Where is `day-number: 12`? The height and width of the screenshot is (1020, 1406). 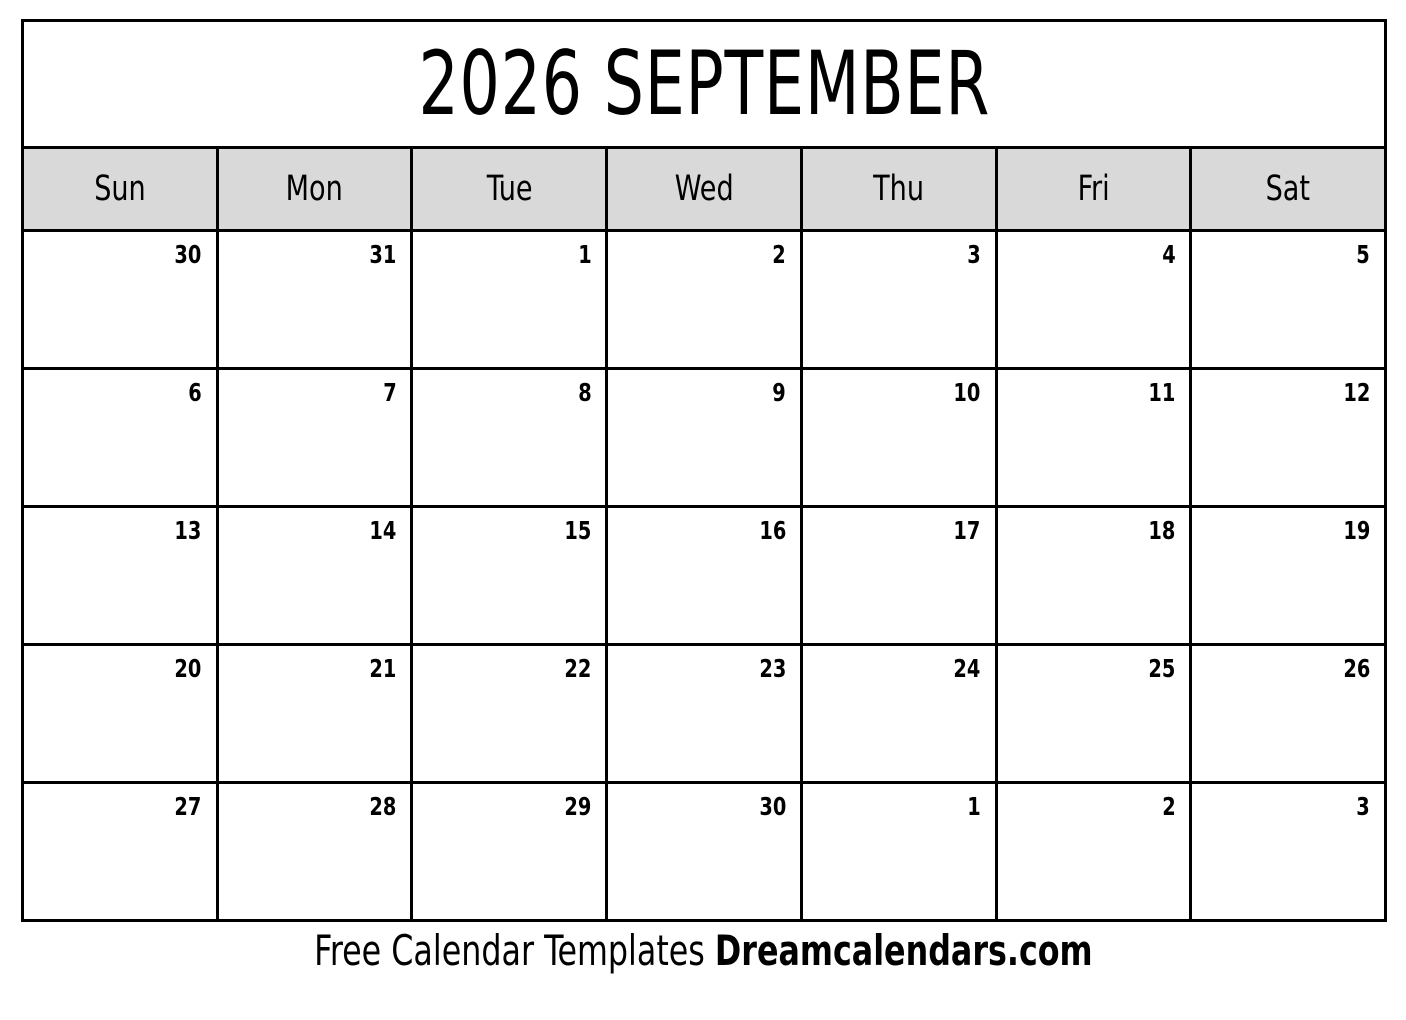 day-number: 12 is located at coordinates (1357, 392).